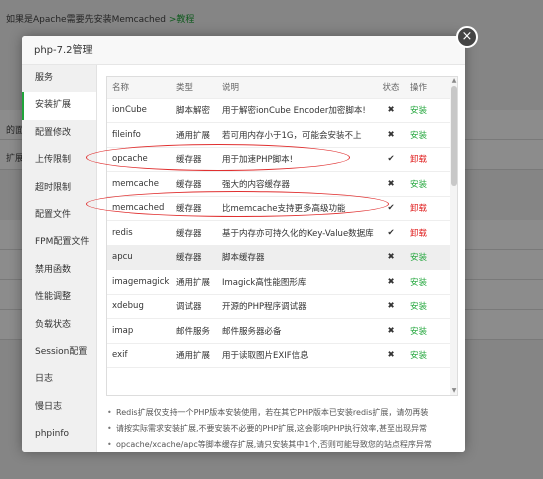  What do you see at coordinates (454, 136) in the screenshot?
I see `scrollbar-thumb` at bounding box center [454, 136].